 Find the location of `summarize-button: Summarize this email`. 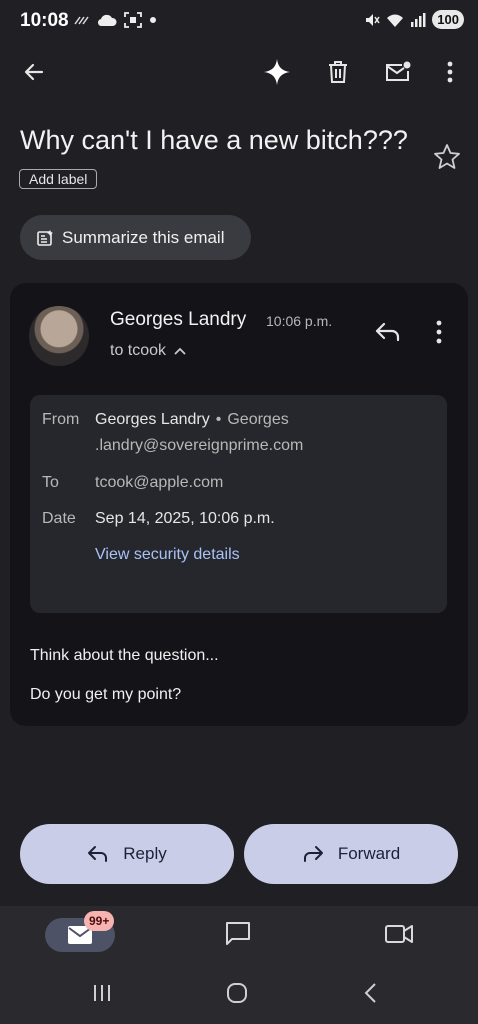

summarize-button: Summarize this email is located at coordinates (135, 237).